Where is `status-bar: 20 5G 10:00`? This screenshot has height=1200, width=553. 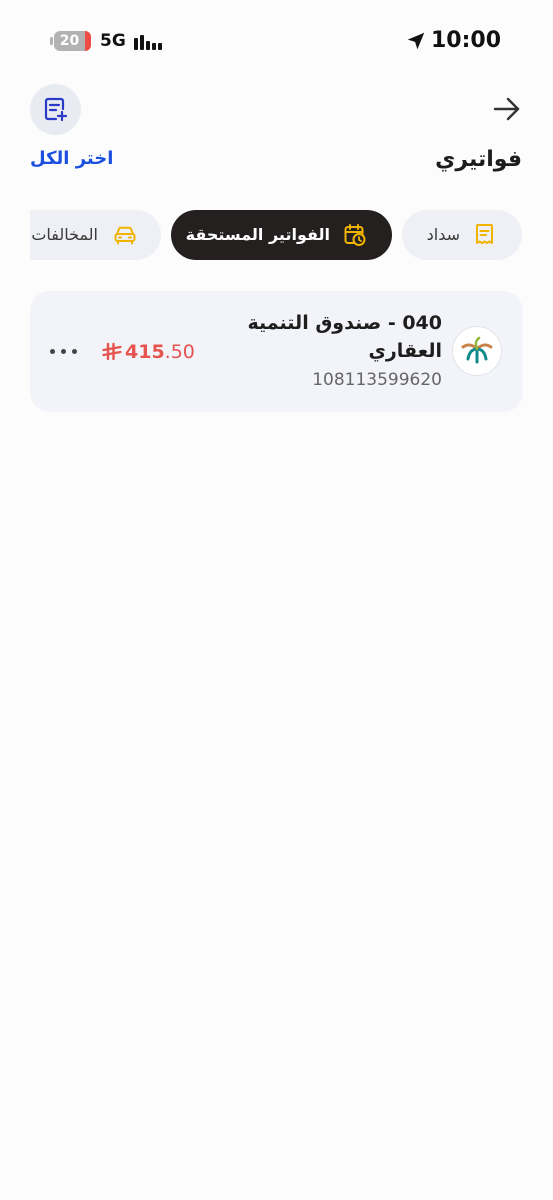 status-bar: 20 5G 10:00 is located at coordinates (276, 41).